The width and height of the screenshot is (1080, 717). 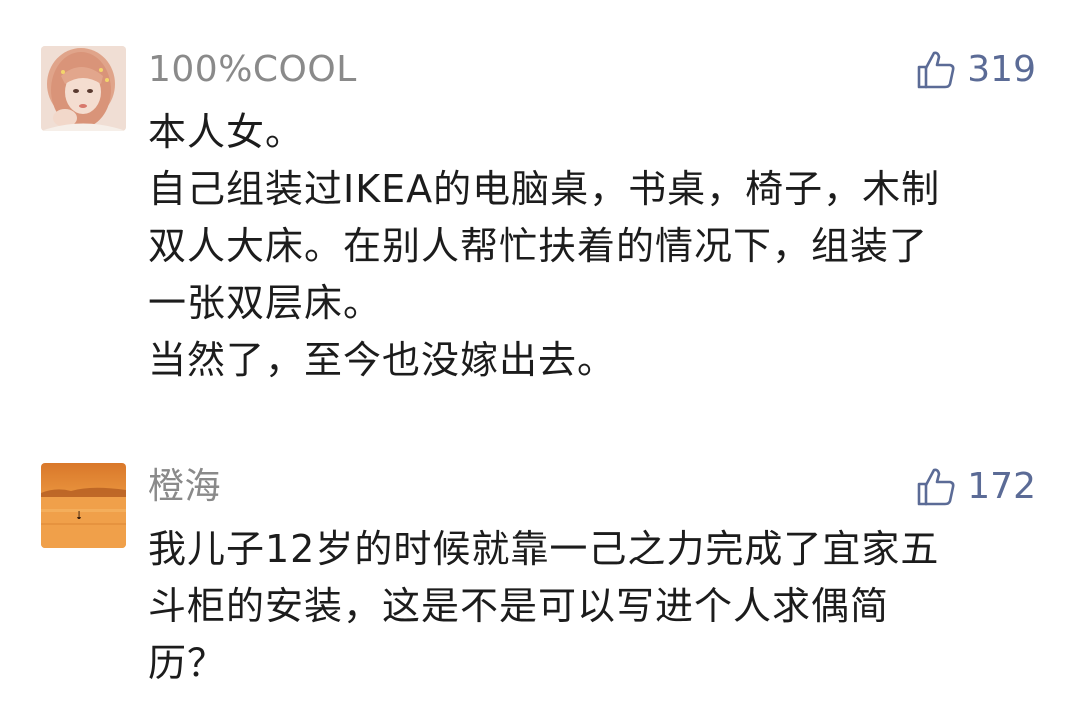 What do you see at coordinates (265, 303) in the screenshot?
I see `comment-line: 一张双层床。` at bounding box center [265, 303].